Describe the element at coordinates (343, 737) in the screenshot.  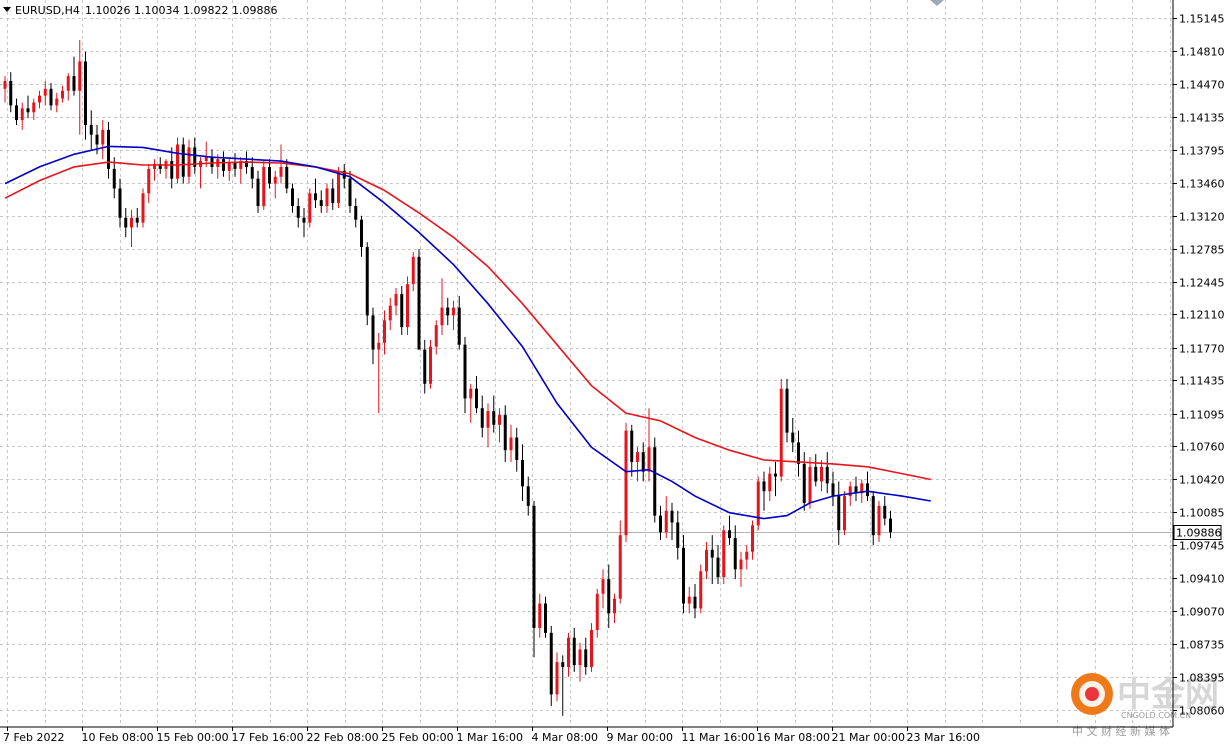
I see `x-tick-label: 22 Feb 08:00` at that location.